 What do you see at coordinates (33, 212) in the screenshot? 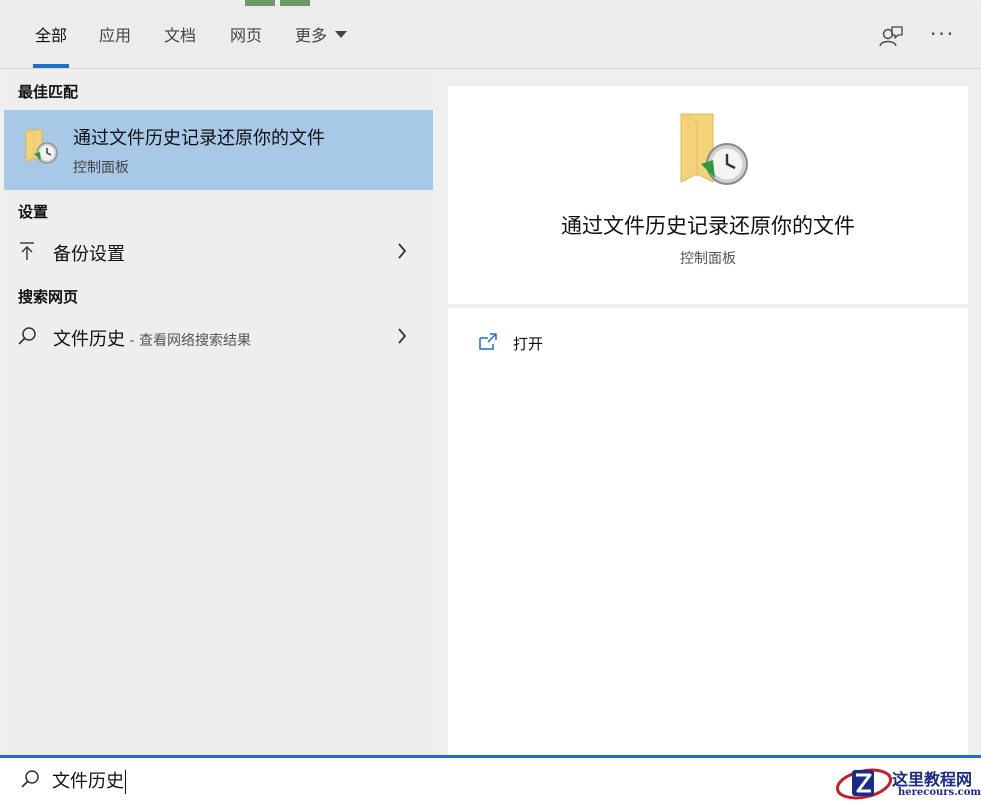
I see `section-settings-heading: 设置` at bounding box center [33, 212].